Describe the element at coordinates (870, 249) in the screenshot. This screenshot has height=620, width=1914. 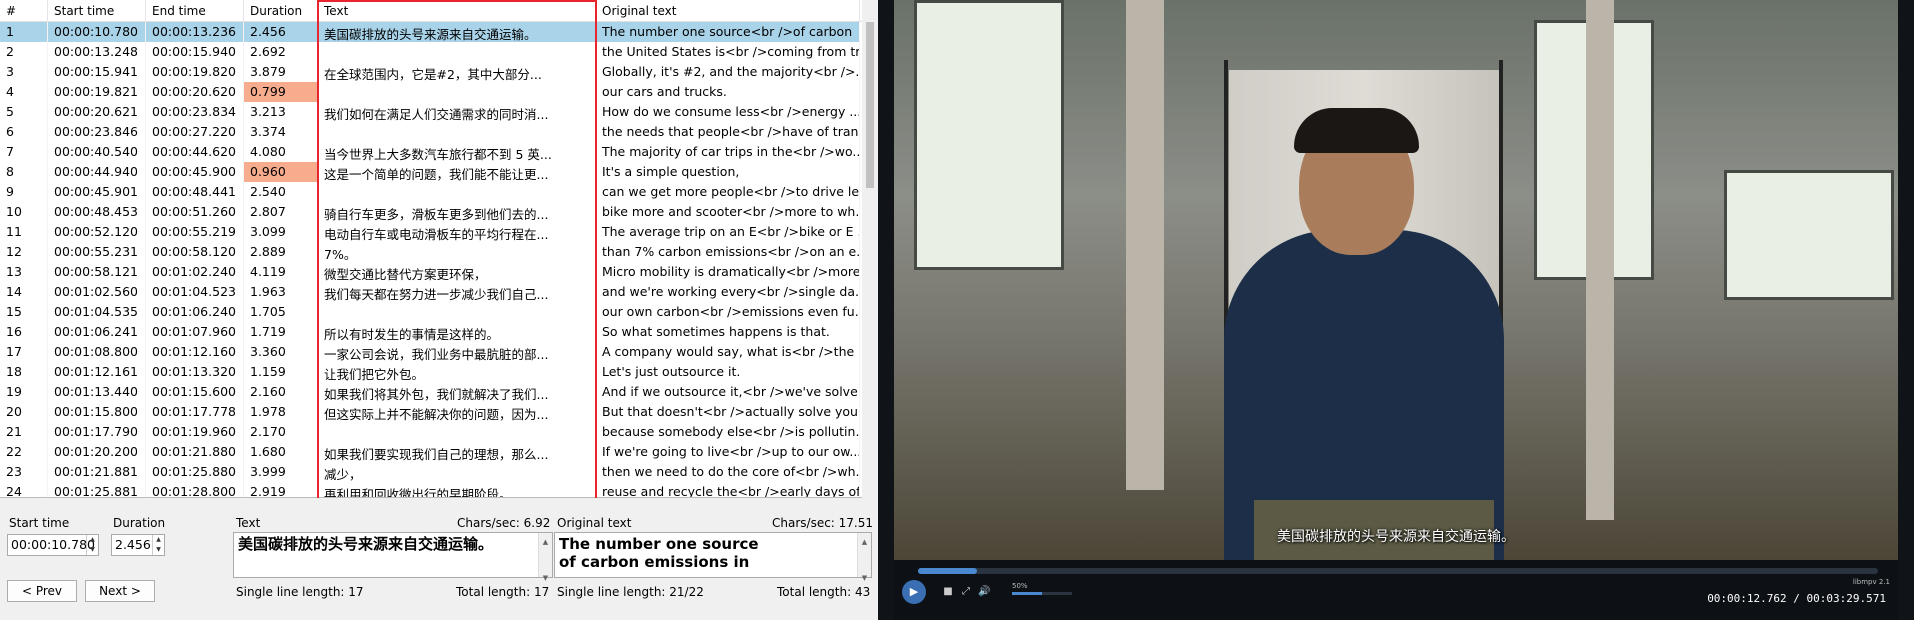
I see `grid-vertical-scrollbar` at that location.